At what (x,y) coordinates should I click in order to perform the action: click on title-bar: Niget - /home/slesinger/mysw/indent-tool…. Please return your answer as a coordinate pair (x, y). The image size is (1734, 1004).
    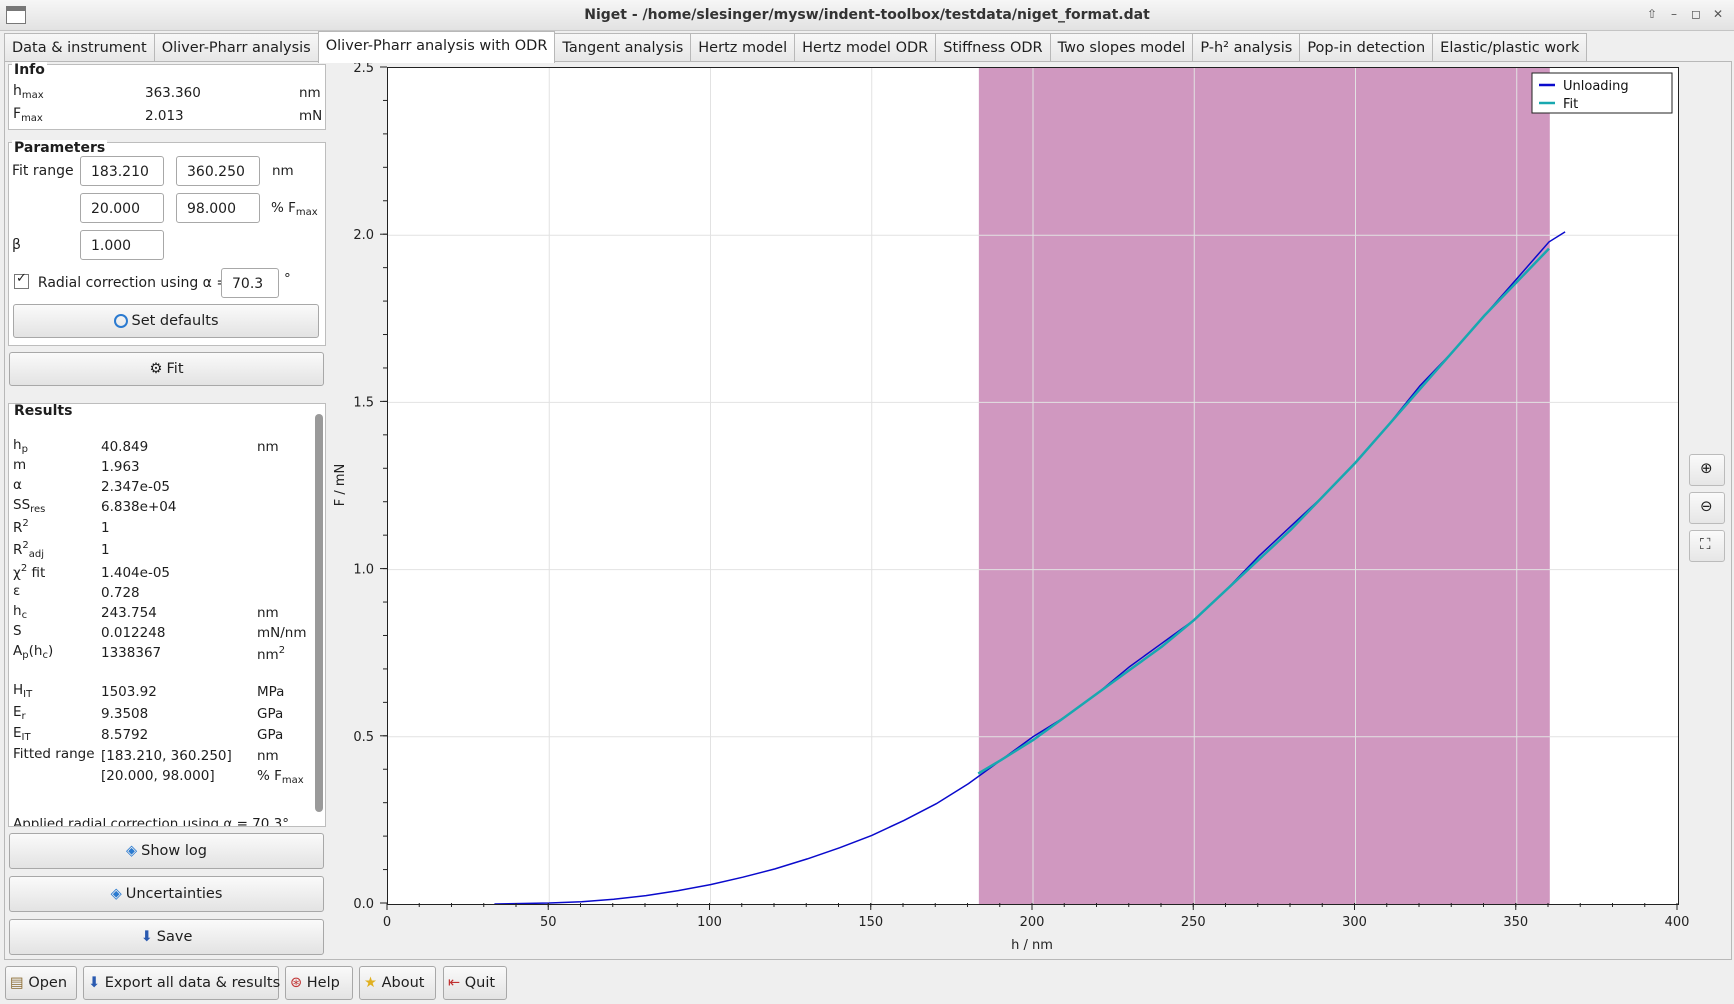
    Looking at the image, I should click on (867, 15).